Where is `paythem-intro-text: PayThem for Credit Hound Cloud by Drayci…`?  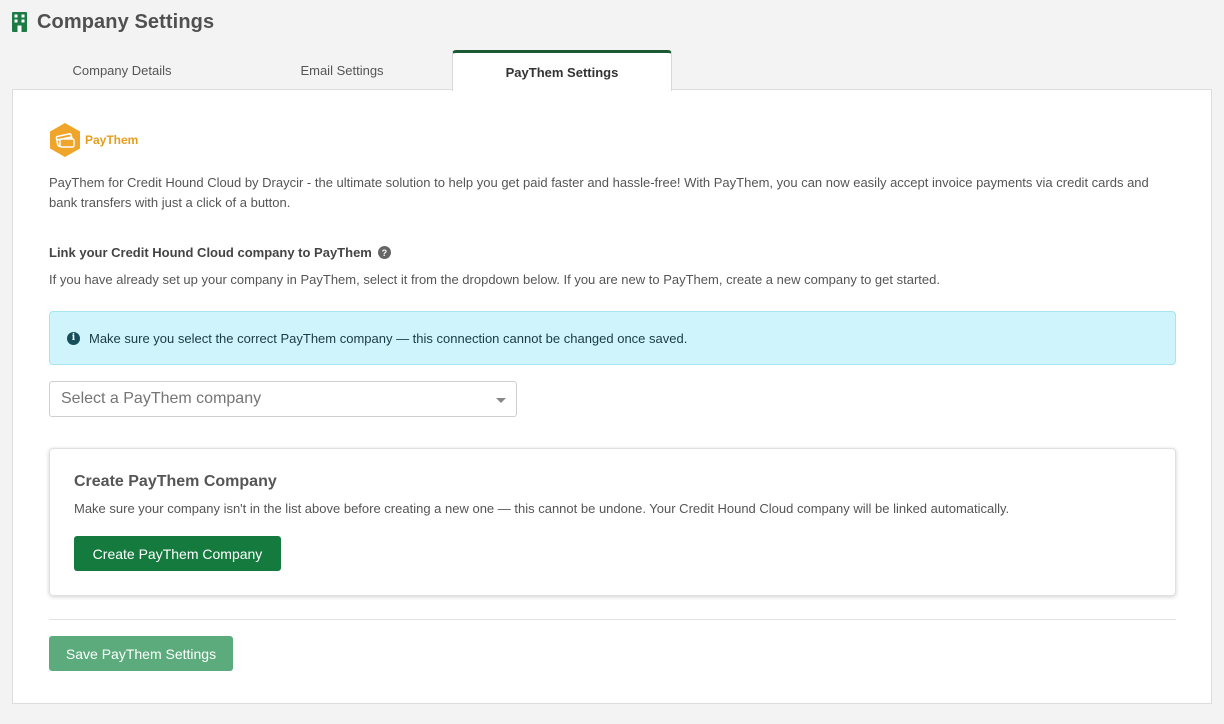
paythem-intro-text: PayThem for Credit Hound Cloud by Drayci… is located at coordinates (599, 192).